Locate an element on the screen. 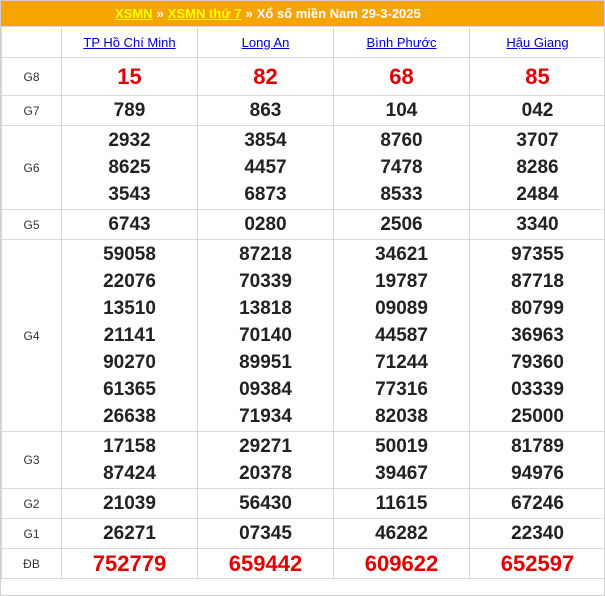 The image size is (605, 596). result-cell: 87218 70339 13818 70140 89951 09384 71934 is located at coordinates (265, 335).